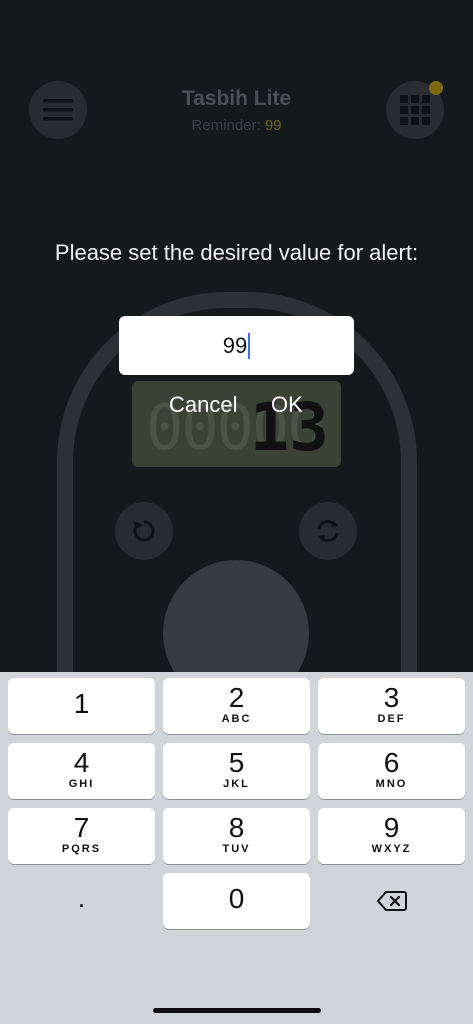 This screenshot has height=1024, width=473. What do you see at coordinates (236, 836) in the screenshot?
I see `key-8: 8 TUV` at bounding box center [236, 836].